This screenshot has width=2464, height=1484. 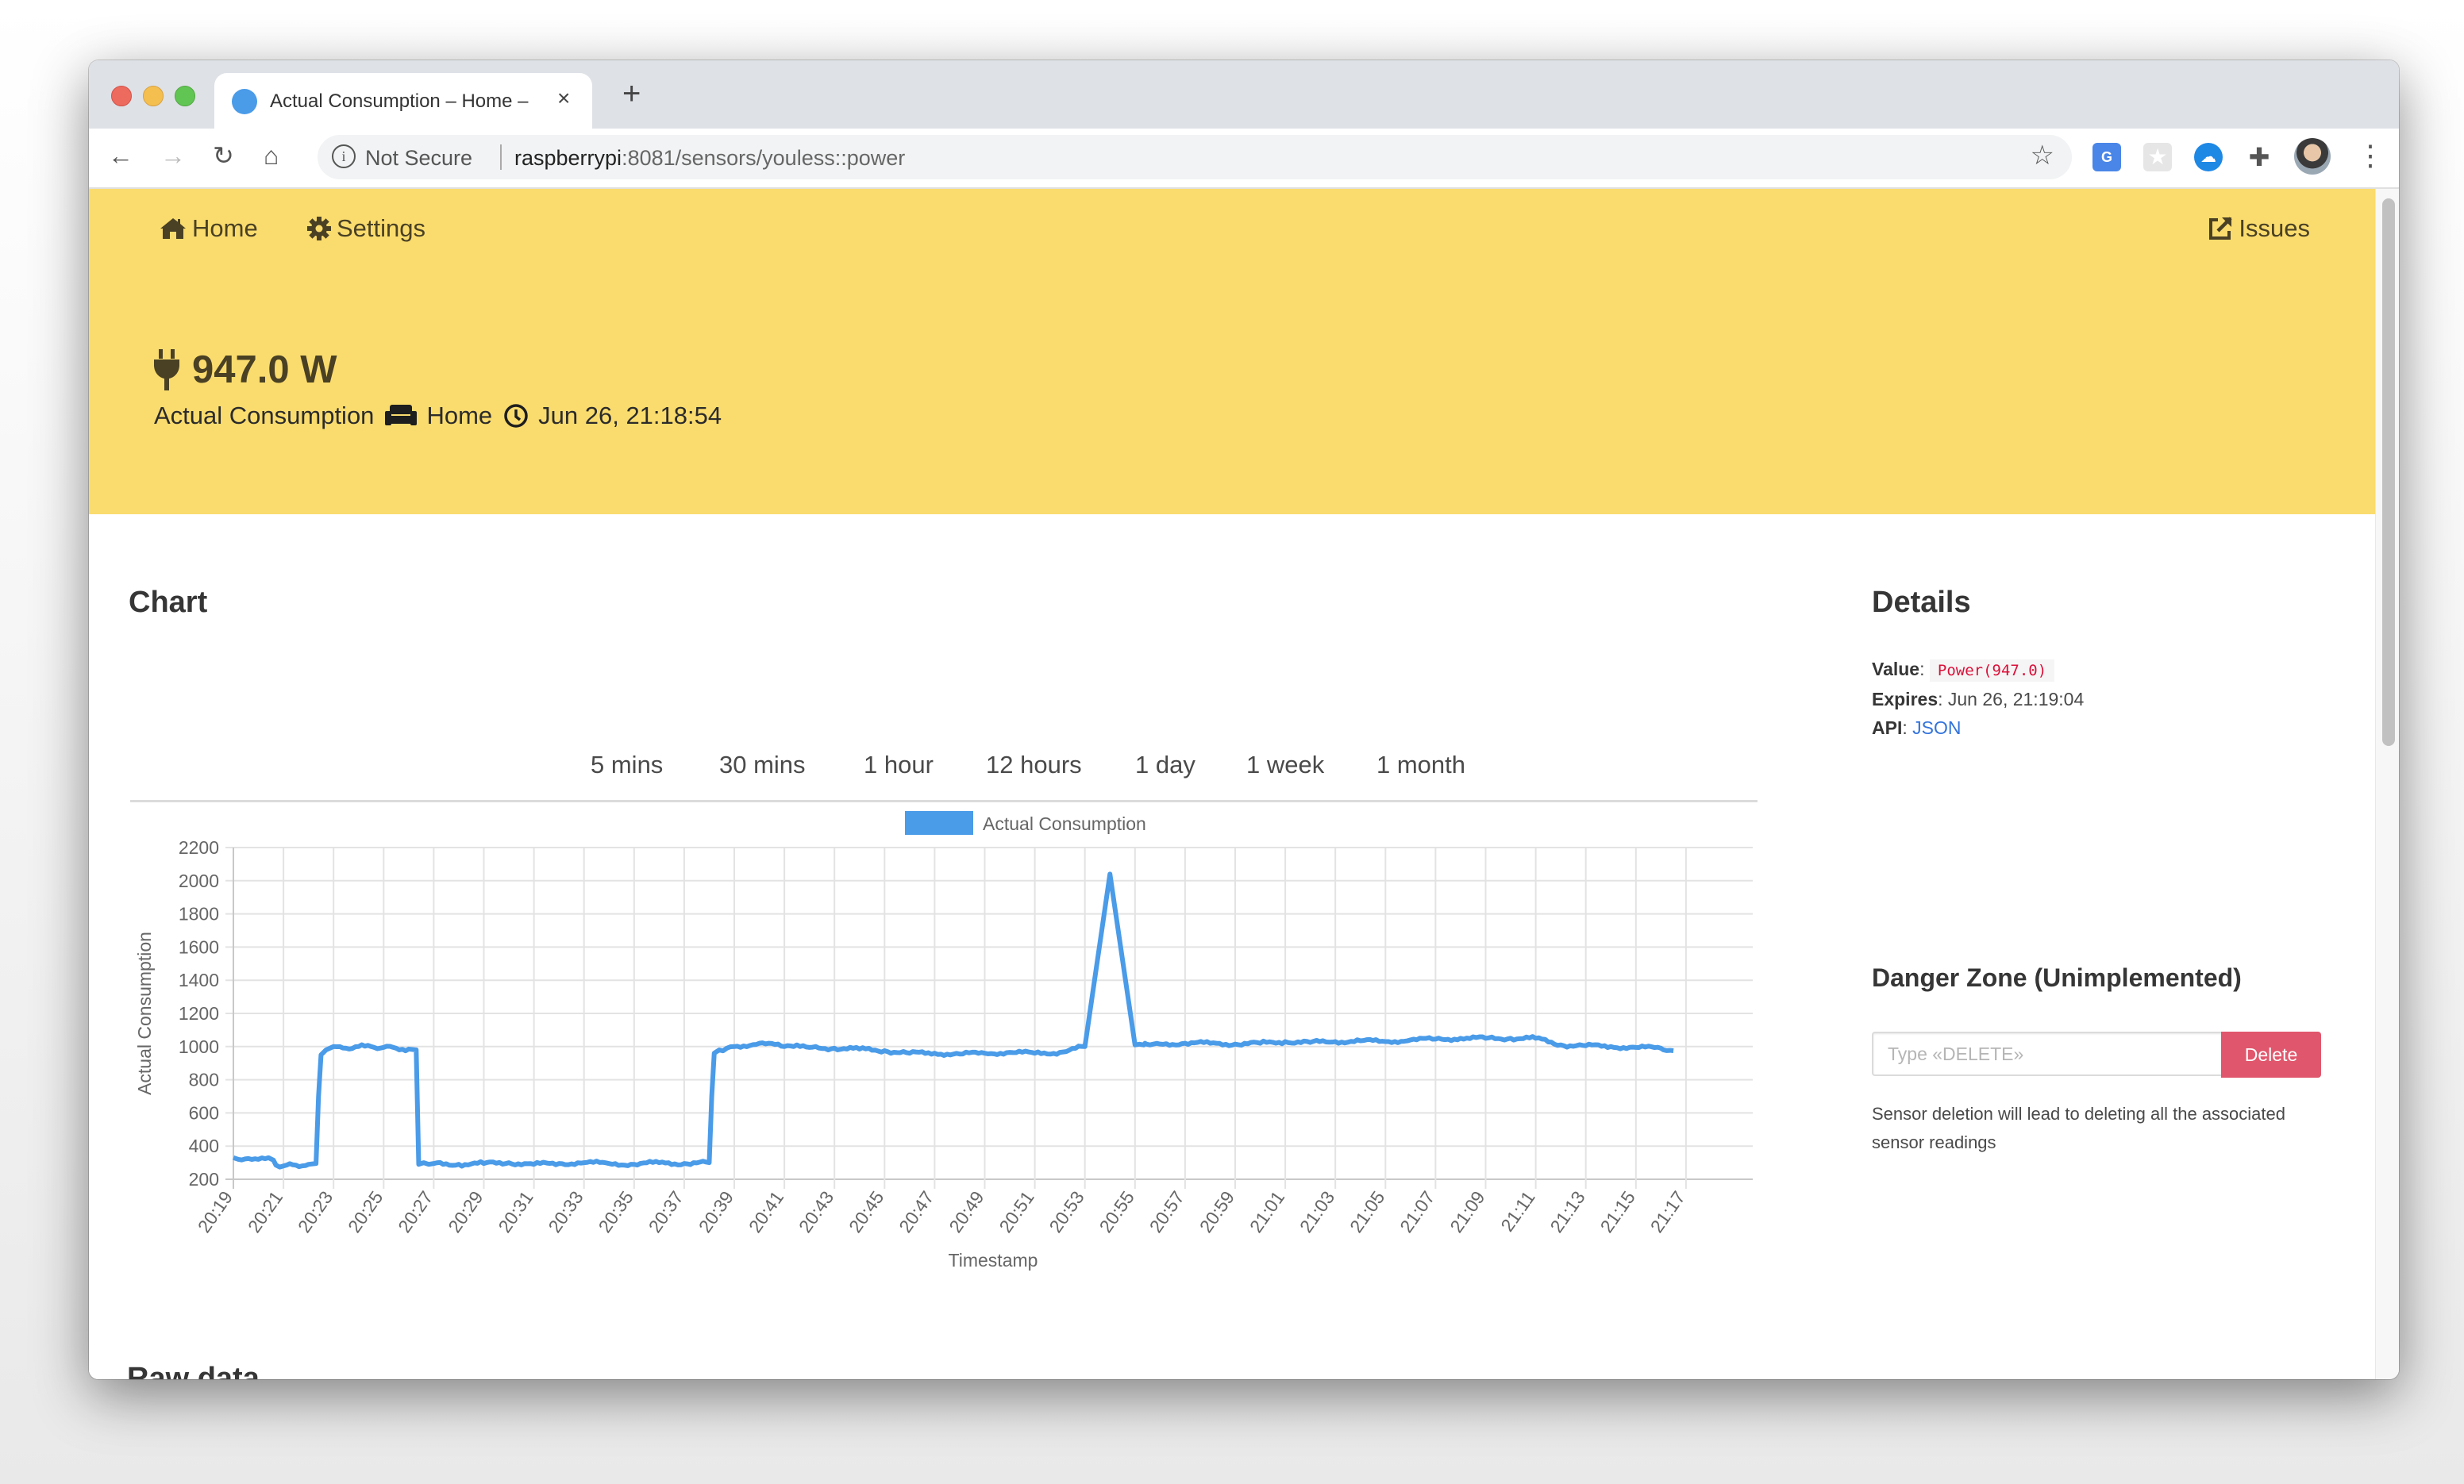 I want to click on security-label: Not Secure, so click(x=418, y=158).